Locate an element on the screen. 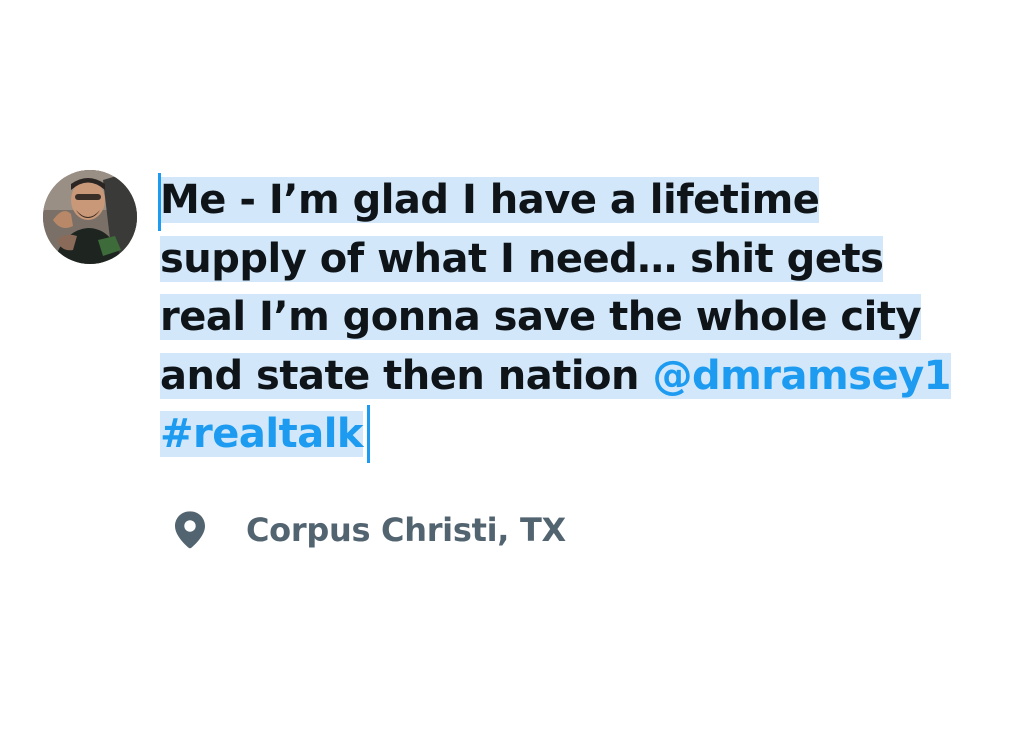 The height and width of the screenshot is (743, 1024). tweet-line: and state then nation @dmramsey1 is located at coordinates (575, 376).